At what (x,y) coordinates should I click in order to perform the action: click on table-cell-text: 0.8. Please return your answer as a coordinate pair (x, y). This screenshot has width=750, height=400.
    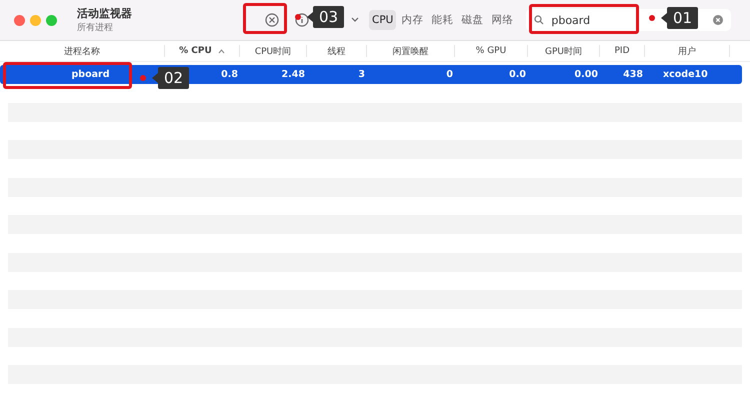
    Looking at the image, I should click on (229, 74).